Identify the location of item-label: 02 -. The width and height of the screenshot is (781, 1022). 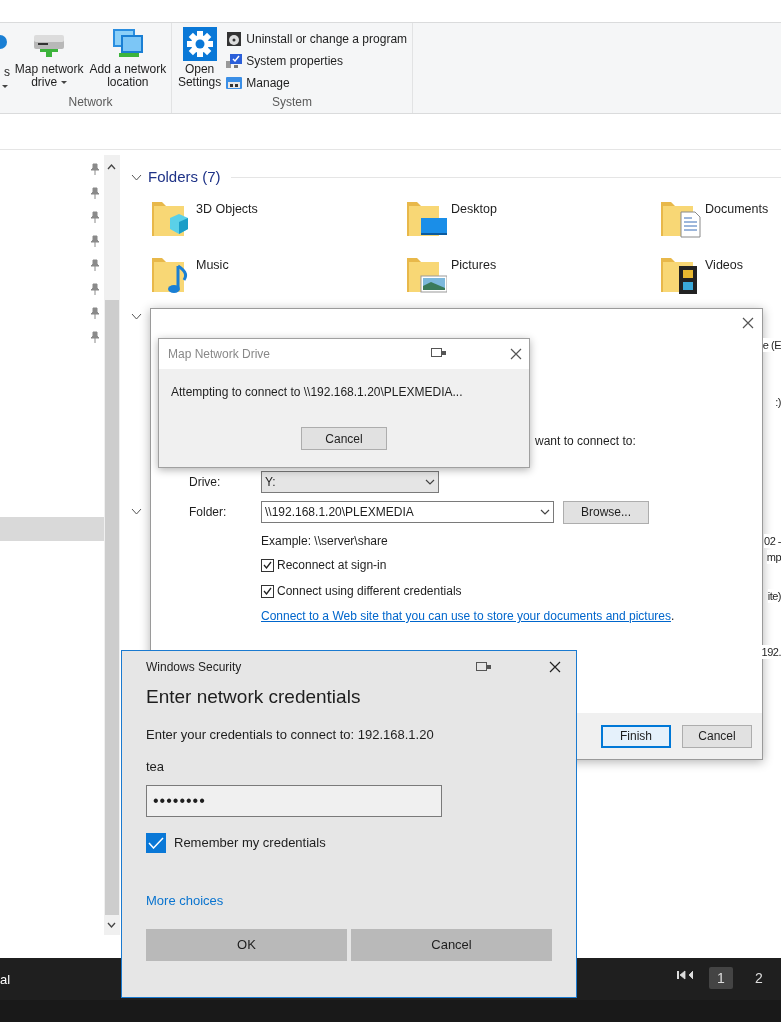
(772, 541).